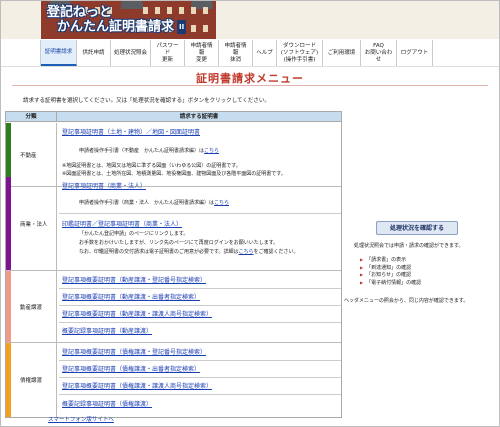 The height and width of the screenshot is (427, 500). Describe the element at coordinates (59, 53) in the screenshot. I see `nav-certificate-request: 証明書請求` at that location.